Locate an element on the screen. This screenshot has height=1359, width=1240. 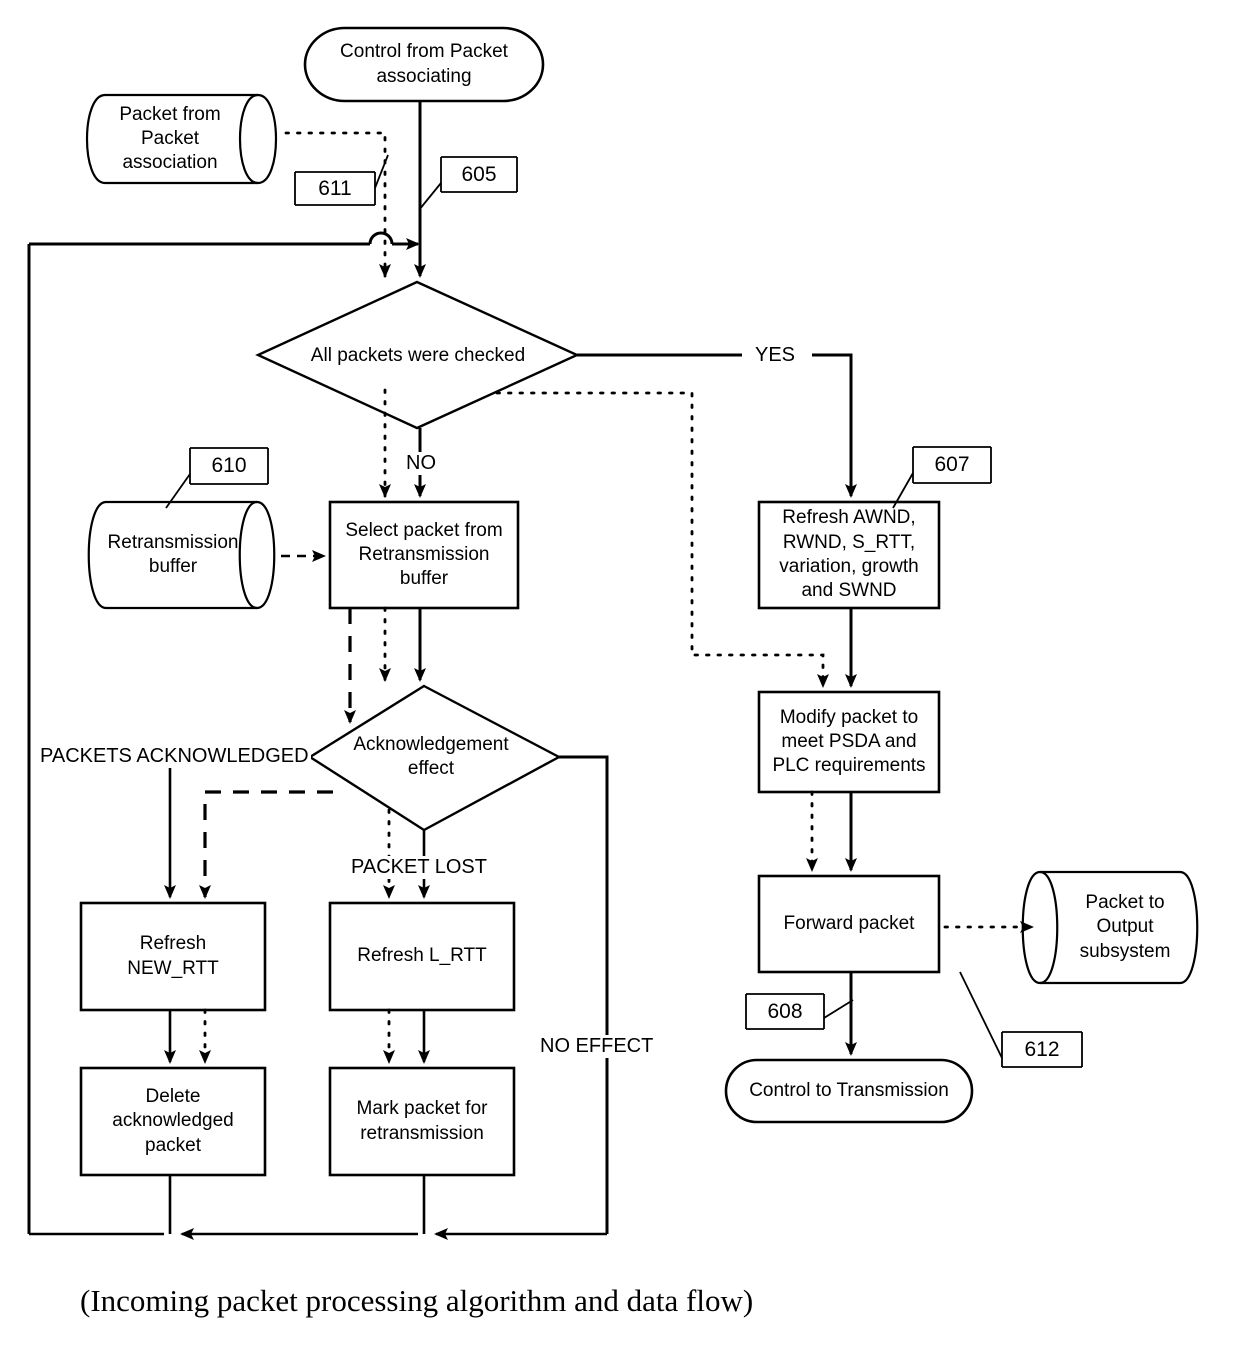
reference-numeral-611: 611 is located at coordinates (335, 188).